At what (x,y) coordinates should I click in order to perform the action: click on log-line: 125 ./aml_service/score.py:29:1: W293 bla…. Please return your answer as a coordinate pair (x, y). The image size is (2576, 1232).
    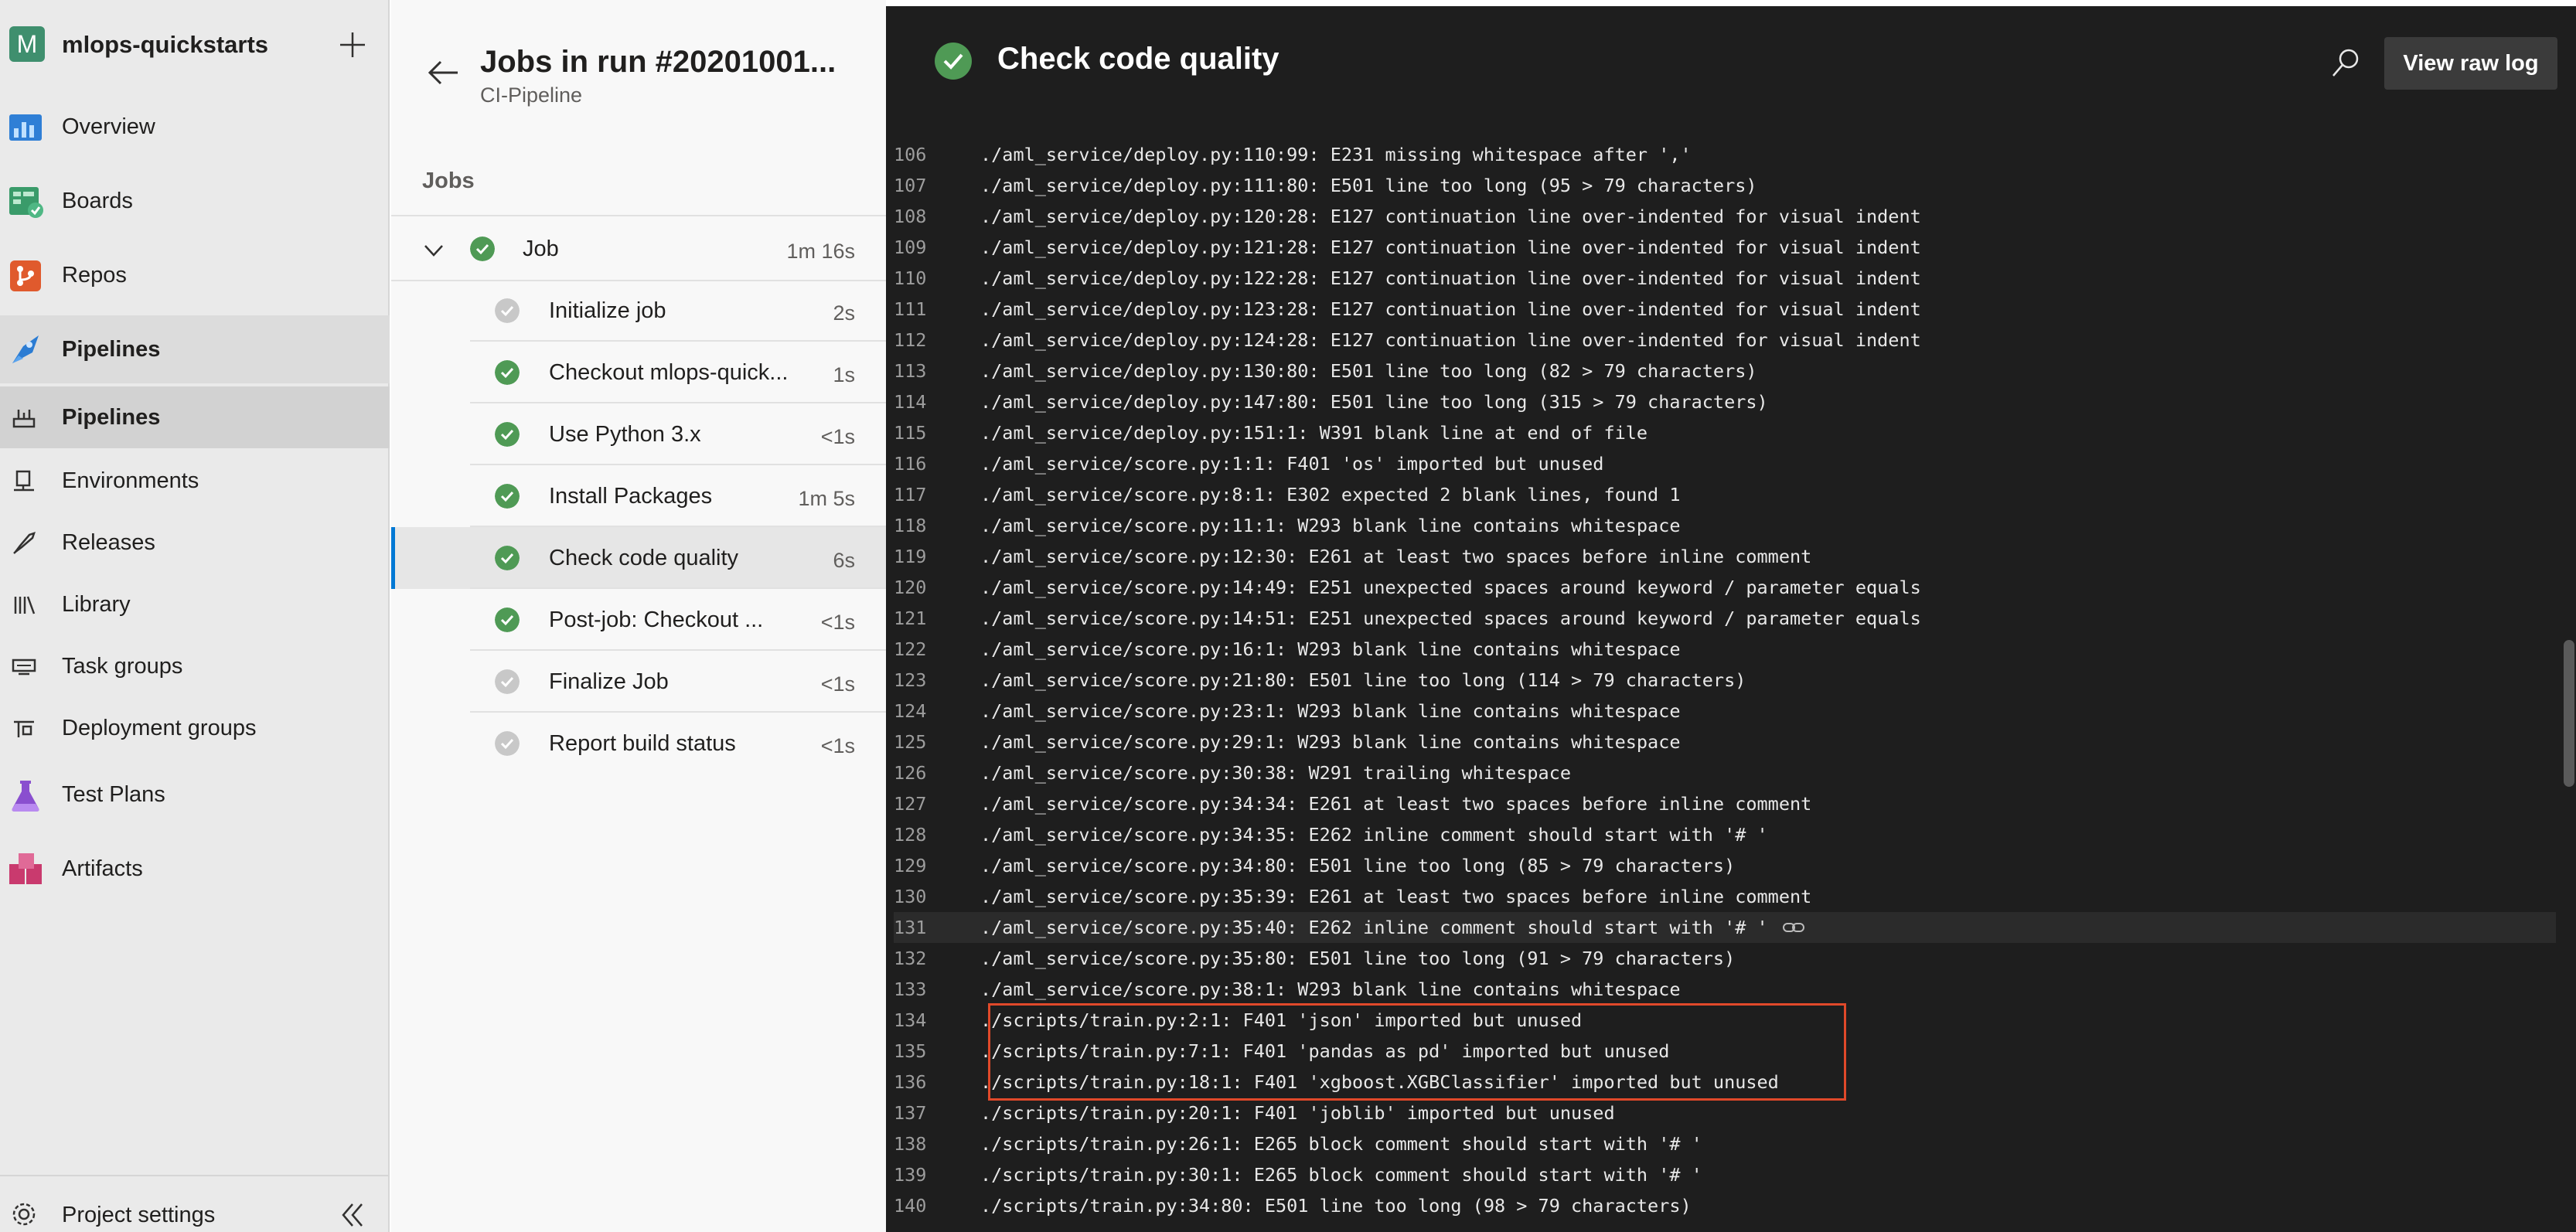
    Looking at the image, I should click on (1725, 742).